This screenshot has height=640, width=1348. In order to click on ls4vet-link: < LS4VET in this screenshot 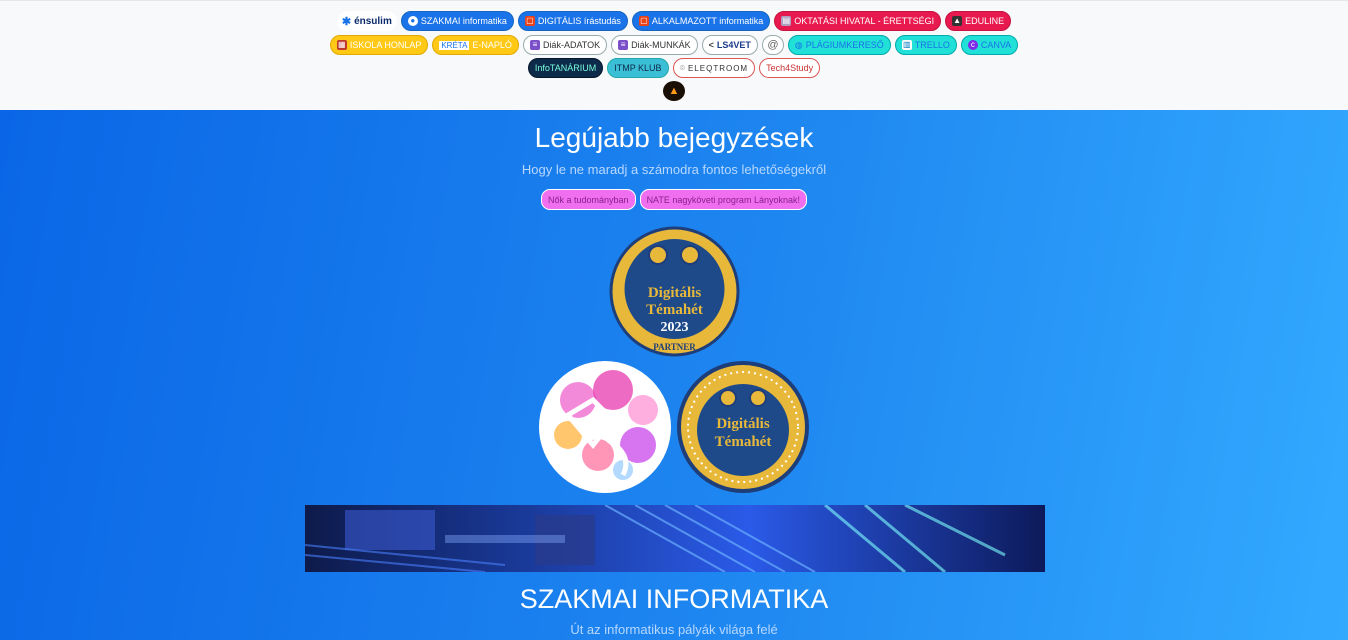, I will do `click(729, 45)`.